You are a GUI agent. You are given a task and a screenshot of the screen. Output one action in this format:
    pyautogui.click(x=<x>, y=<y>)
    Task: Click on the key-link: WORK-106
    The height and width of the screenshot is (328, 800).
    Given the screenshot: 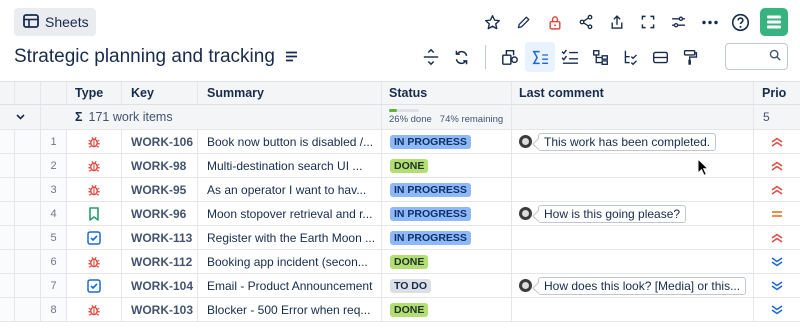 What is the action you would take?
    pyautogui.click(x=160, y=141)
    